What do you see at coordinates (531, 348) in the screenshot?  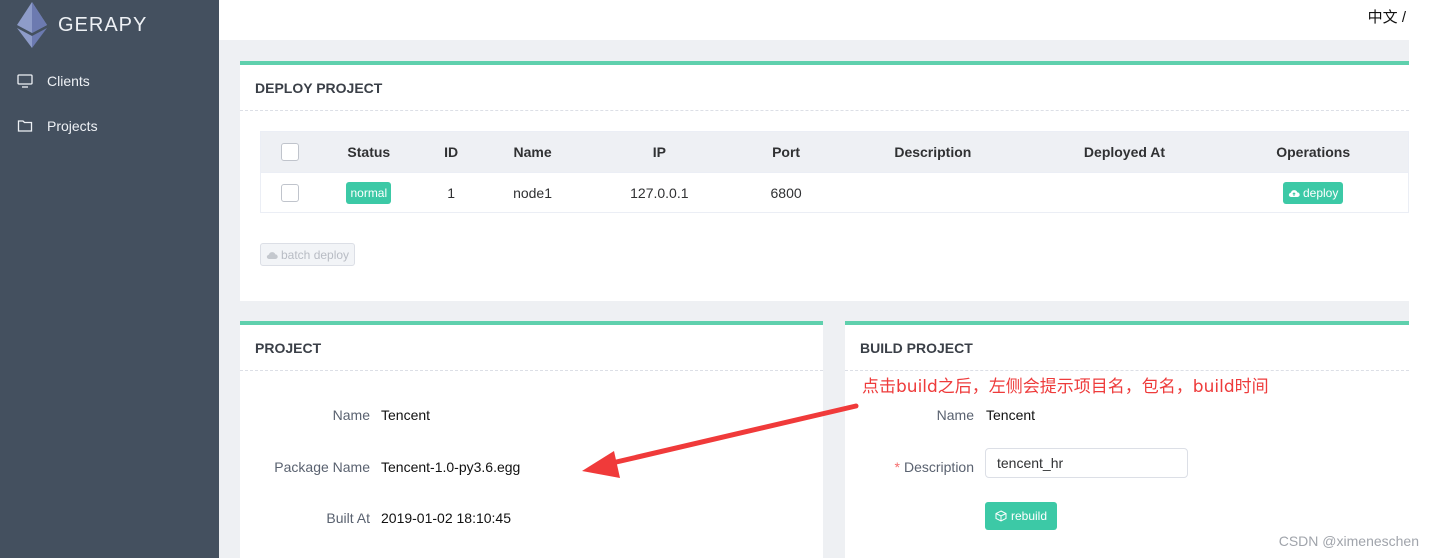 I see `card-title: PROJECT` at bounding box center [531, 348].